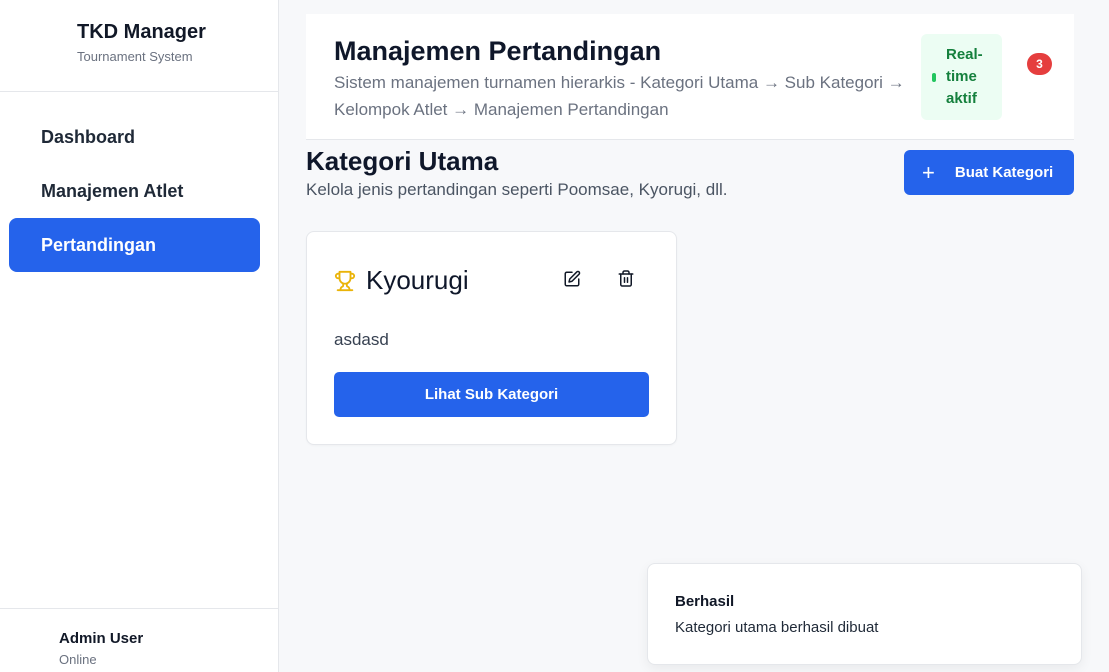  What do you see at coordinates (491, 338) in the screenshot?
I see `category-card: Kyourugi asdasd Lihat Sub Kategori` at bounding box center [491, 338].